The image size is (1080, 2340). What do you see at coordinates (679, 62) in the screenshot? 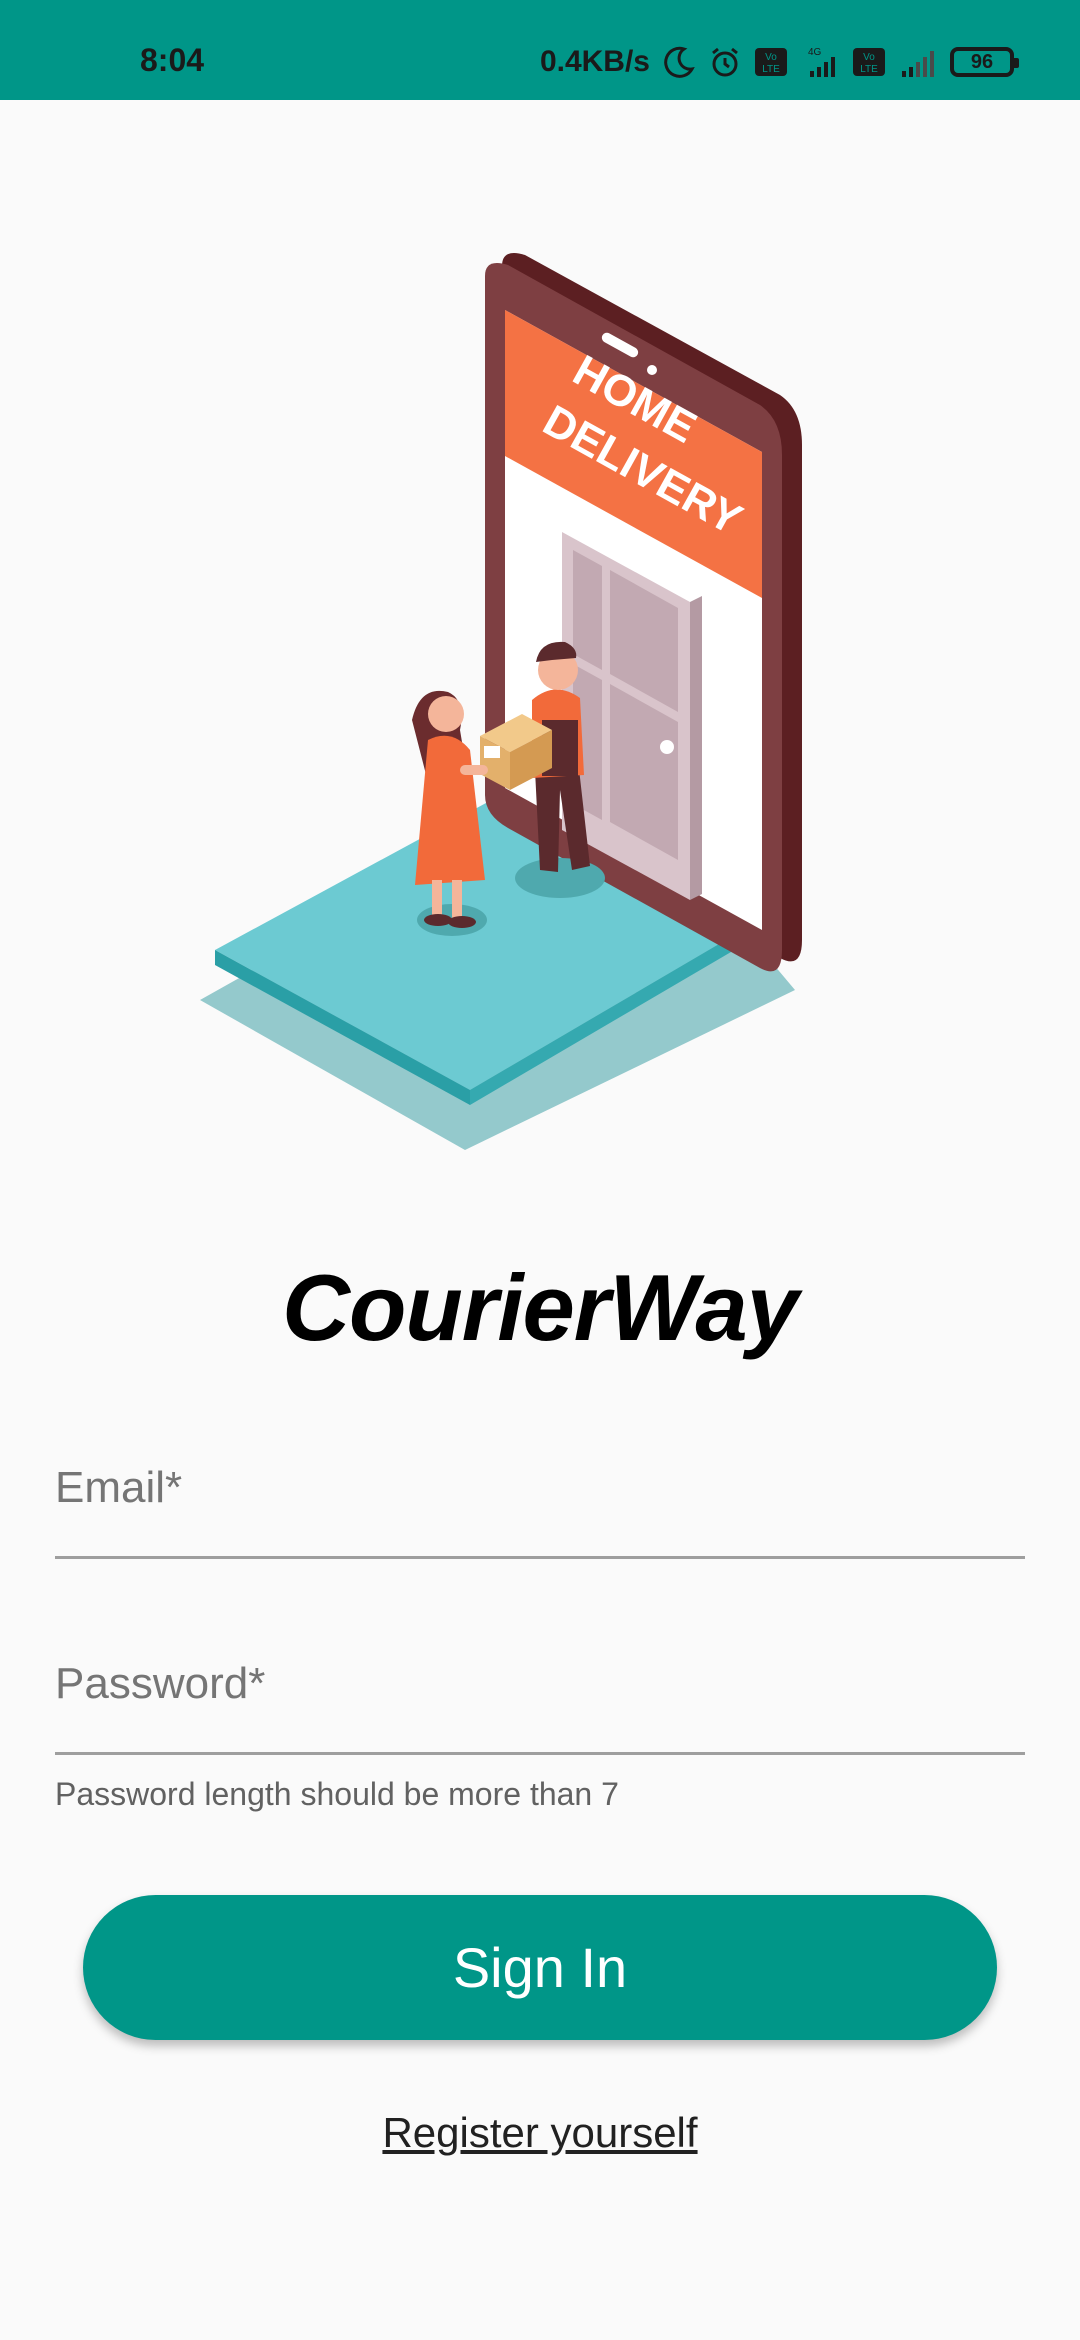
I see `moon-icon` at bounding box center [679, 62].